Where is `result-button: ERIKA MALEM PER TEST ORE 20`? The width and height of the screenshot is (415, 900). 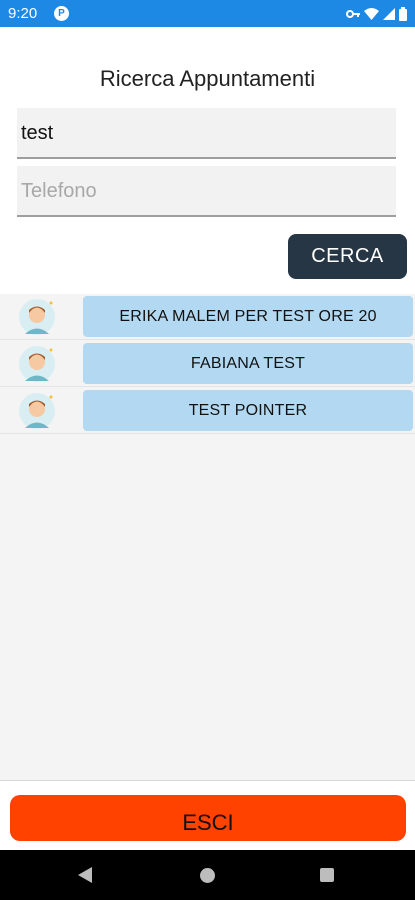 result-button: ERIKA MALEM PER TEST ORE 20 is located at coordinates (248, 316).